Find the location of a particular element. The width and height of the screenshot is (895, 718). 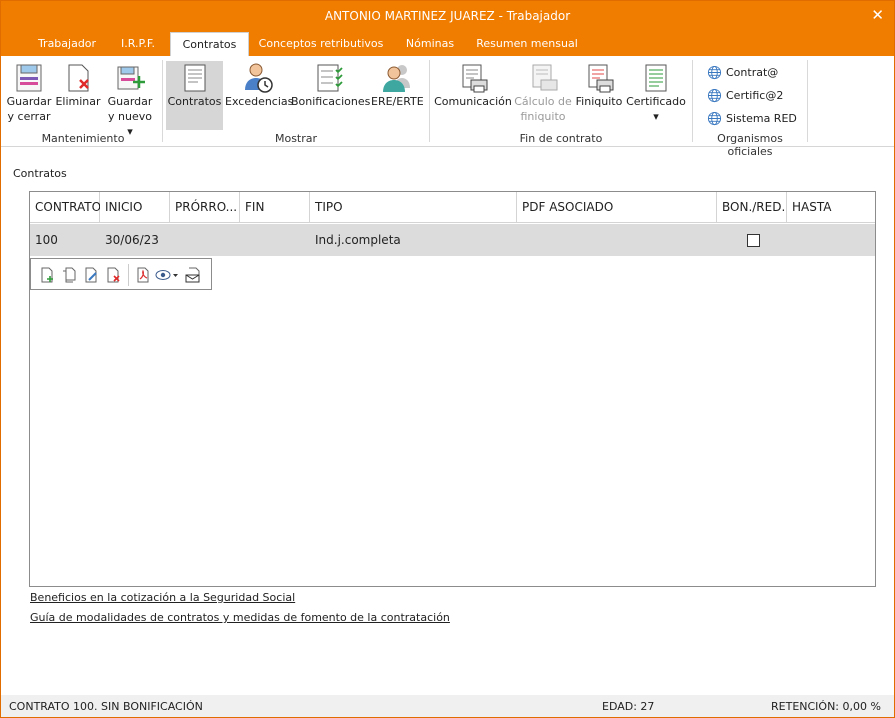

column-header-fin: FIN is located at coordinates (275, 207).